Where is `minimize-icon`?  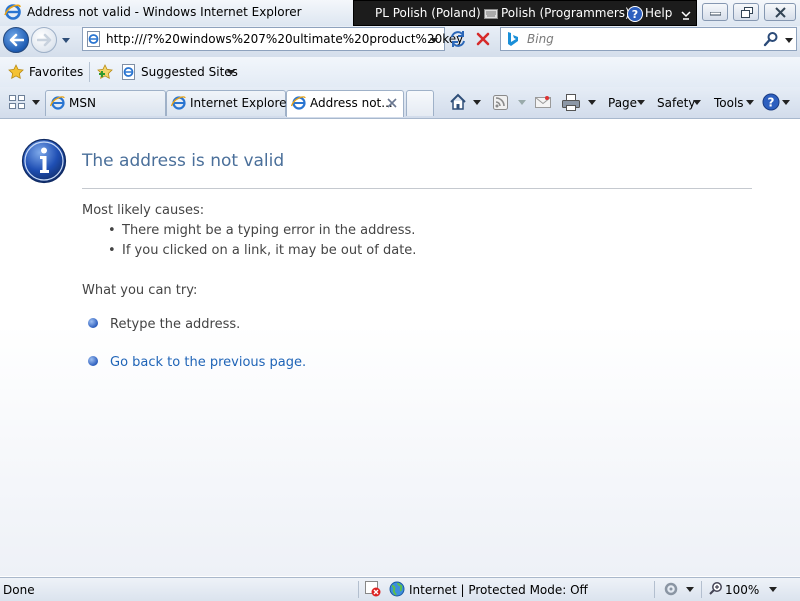
minimize-icon is located at coordinates (715, 14).